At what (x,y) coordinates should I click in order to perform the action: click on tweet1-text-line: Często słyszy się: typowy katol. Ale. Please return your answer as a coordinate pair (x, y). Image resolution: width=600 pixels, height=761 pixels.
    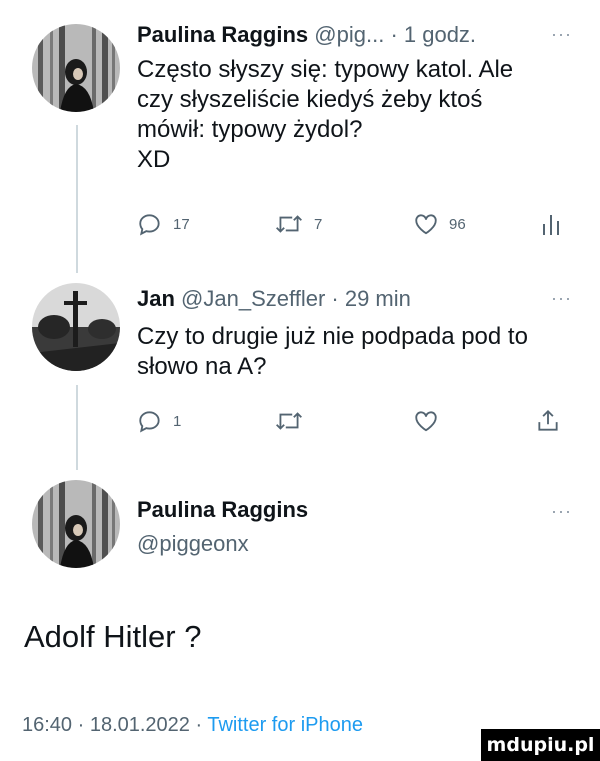
    Looking at the image, I should click on (325, 69).